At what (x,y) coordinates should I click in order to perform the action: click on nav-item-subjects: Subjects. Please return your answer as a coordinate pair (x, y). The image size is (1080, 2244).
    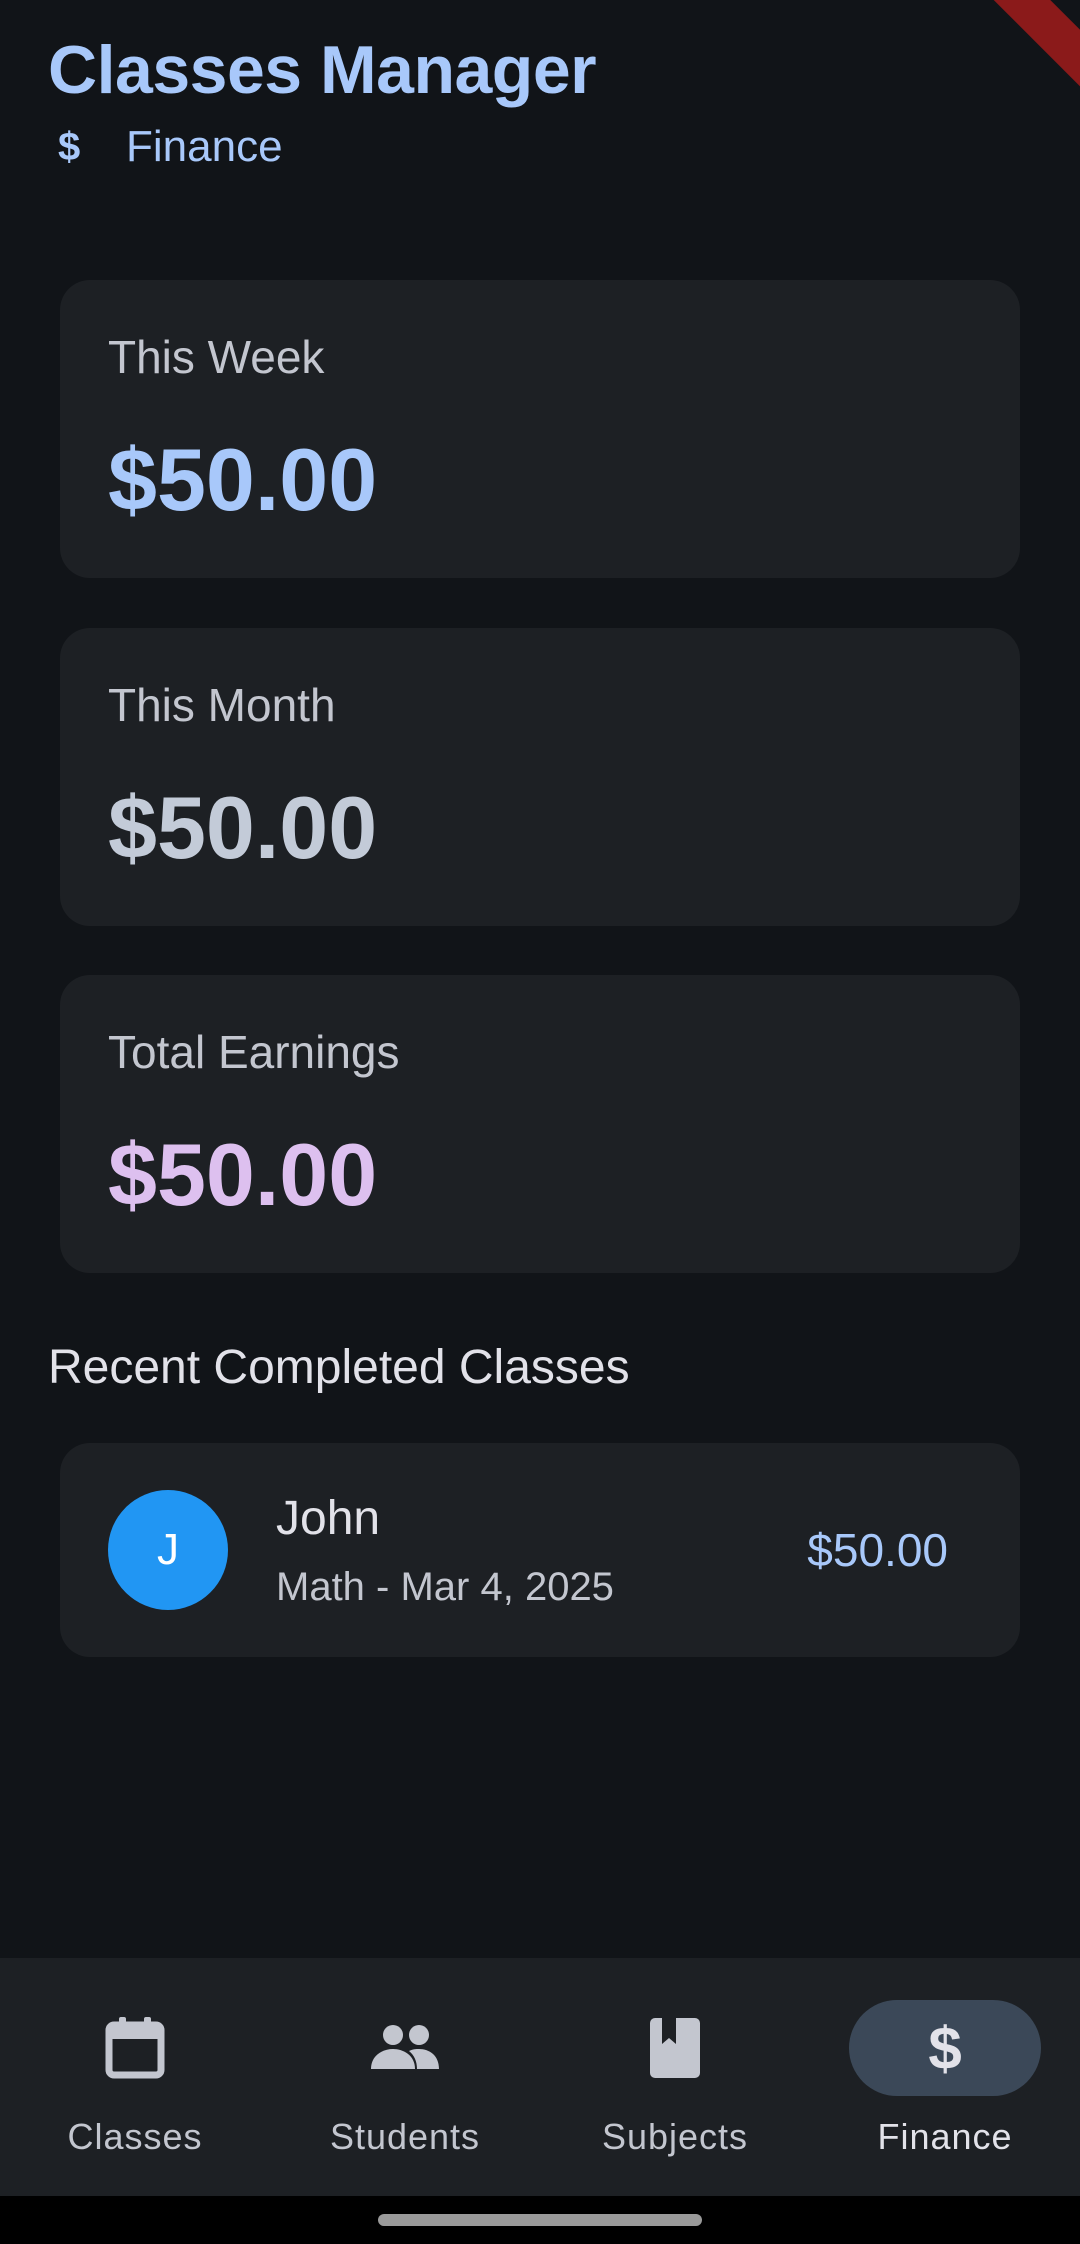
    Looking at the image, I should click on (675, 2077).